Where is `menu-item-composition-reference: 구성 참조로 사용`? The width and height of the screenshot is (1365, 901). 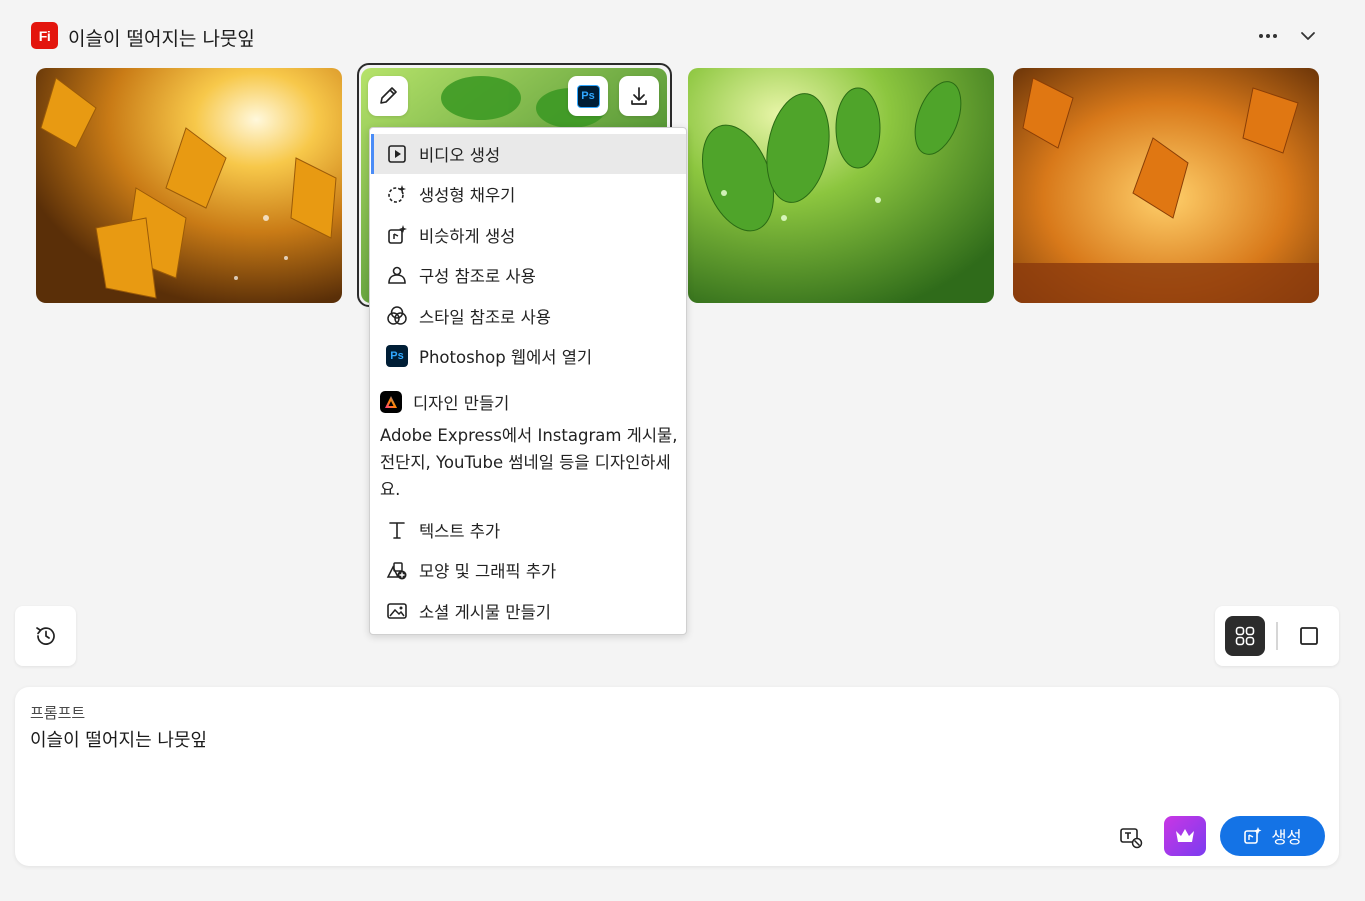
menu-item-composition-reference: 구성 참조로 사용 is located at coordinates (528, 275).